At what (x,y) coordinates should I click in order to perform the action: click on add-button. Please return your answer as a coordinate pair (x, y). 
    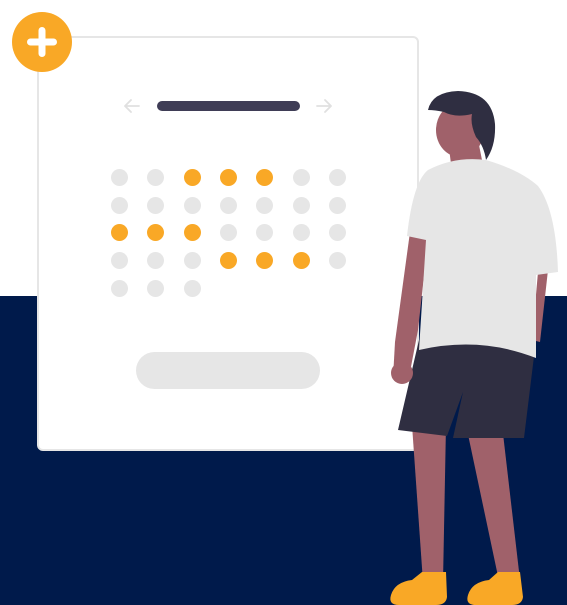
    Looking at the image, I should click on (42, 42).